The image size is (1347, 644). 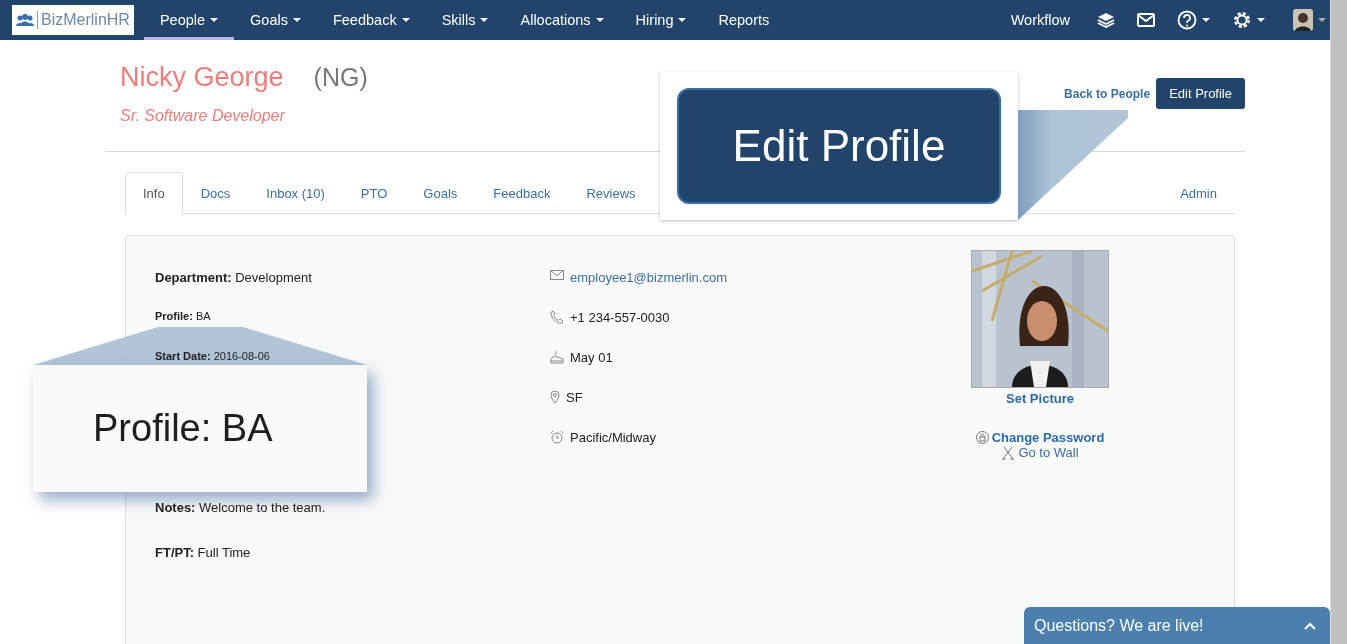 What do you see at coordinates (1187, 20) in the screenshot?
I see `help-icon` at bounding box center [1187, 20].